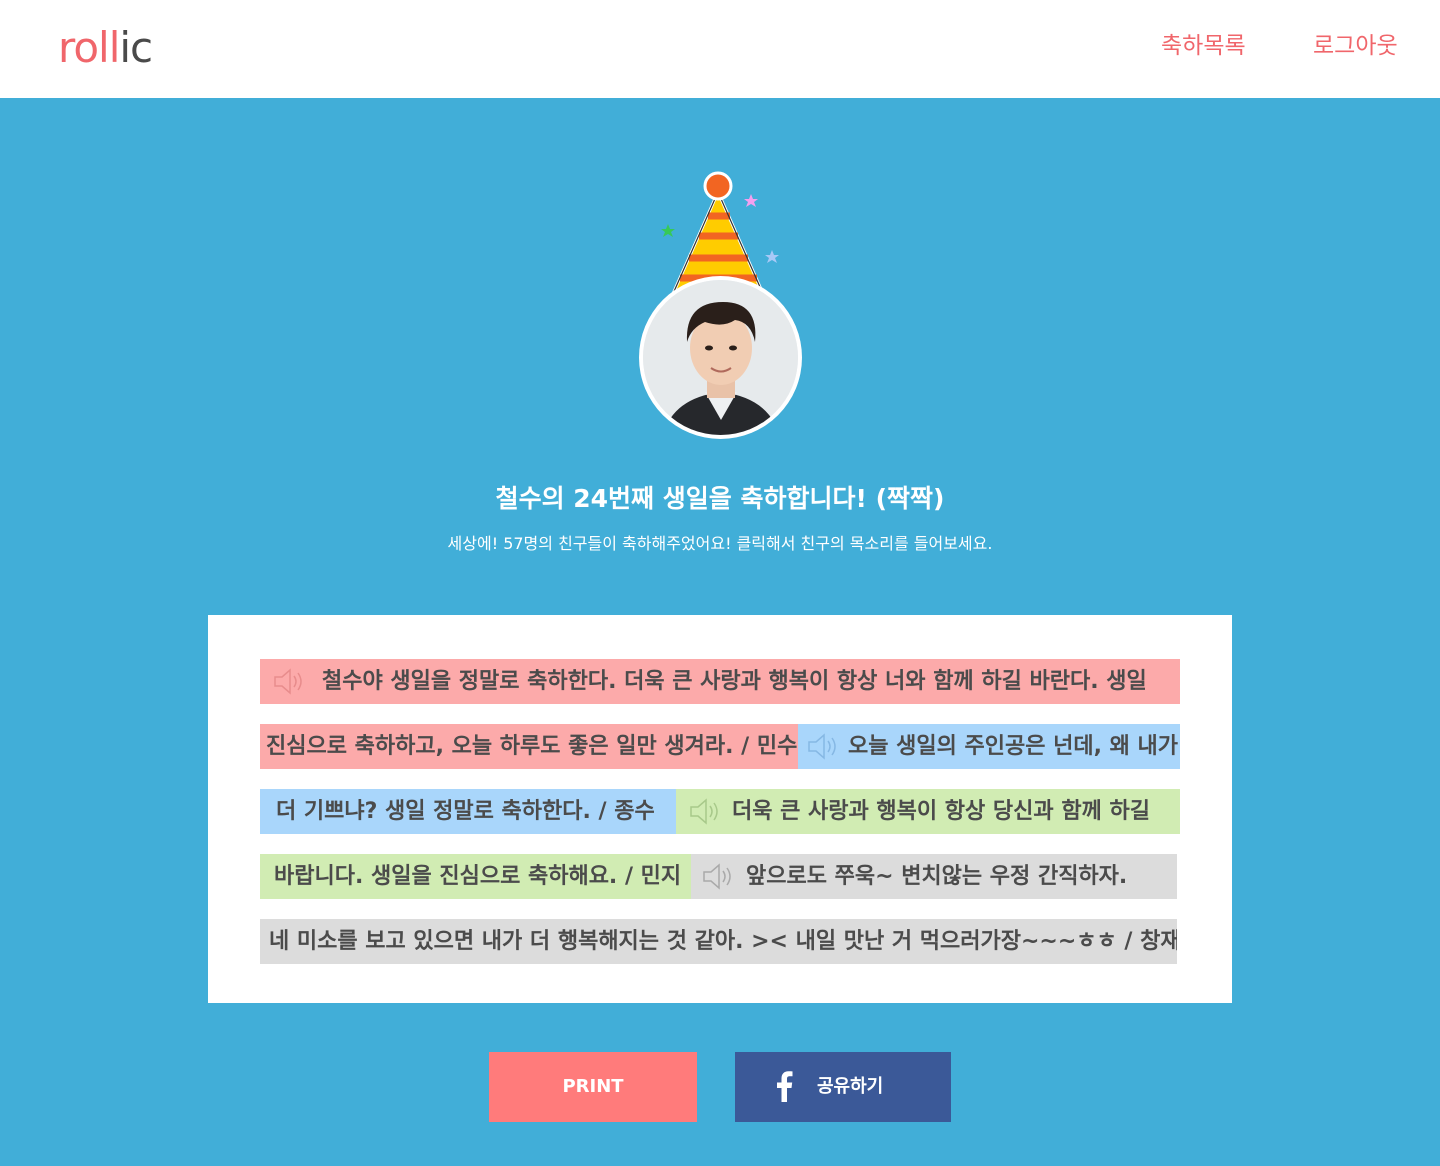  Describe the element at coordinates (1355, 46) in the screenshot. I see `nav-logout-link: 로그아웃` at that location.